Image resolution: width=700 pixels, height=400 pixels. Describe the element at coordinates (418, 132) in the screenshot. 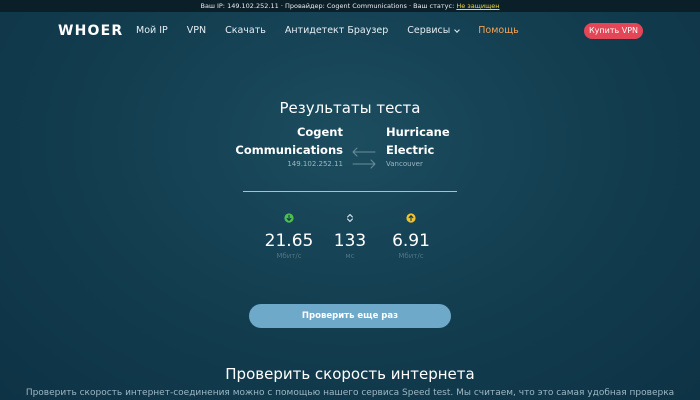

I see `target-name-line1: Hurricane` at that location.